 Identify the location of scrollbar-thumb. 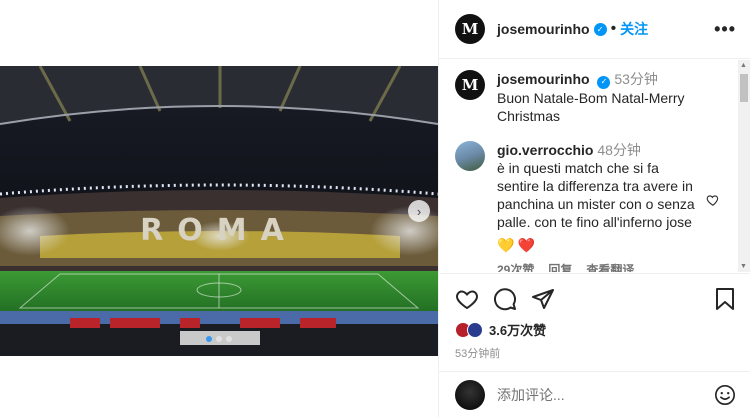
(744, 88).